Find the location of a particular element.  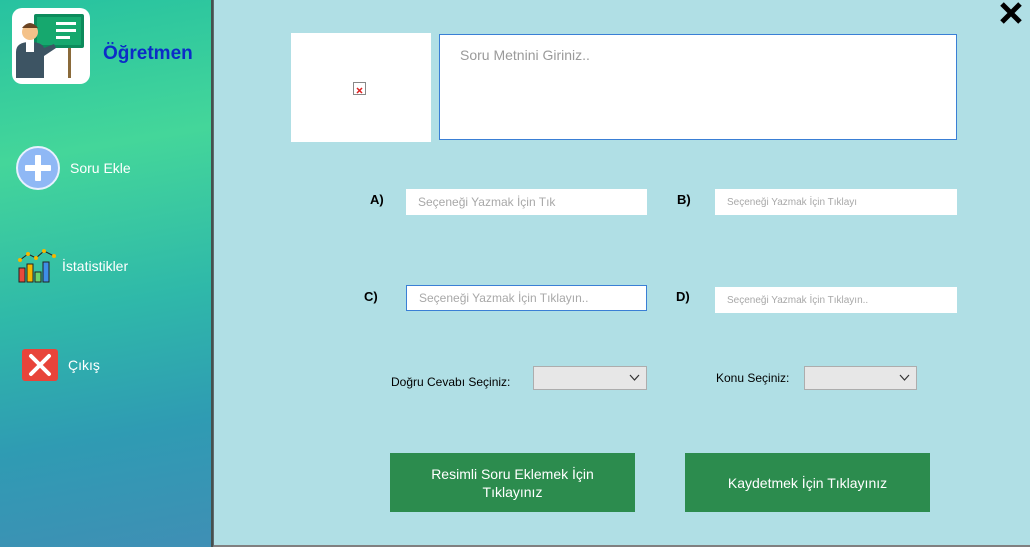

broken-image-icon is located at coordinates (359, 88).